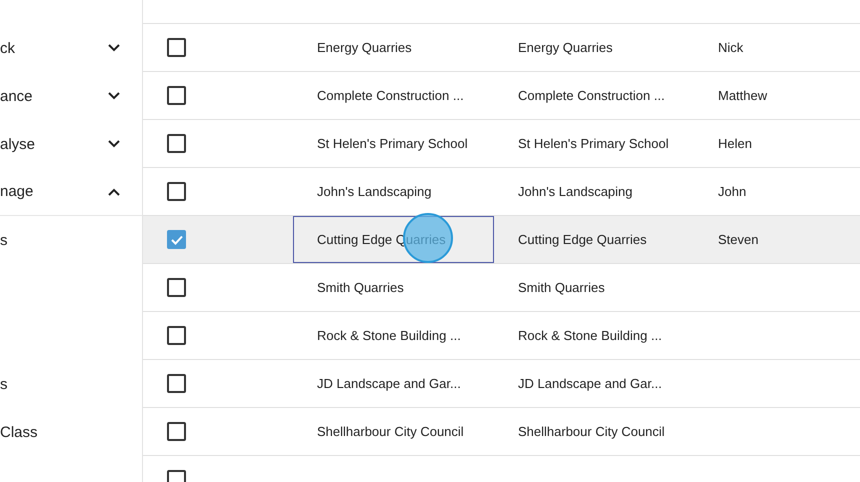  I want to click on table-row: Complete Construction ... Complete Construction ... Matthew, so click(501, 96).